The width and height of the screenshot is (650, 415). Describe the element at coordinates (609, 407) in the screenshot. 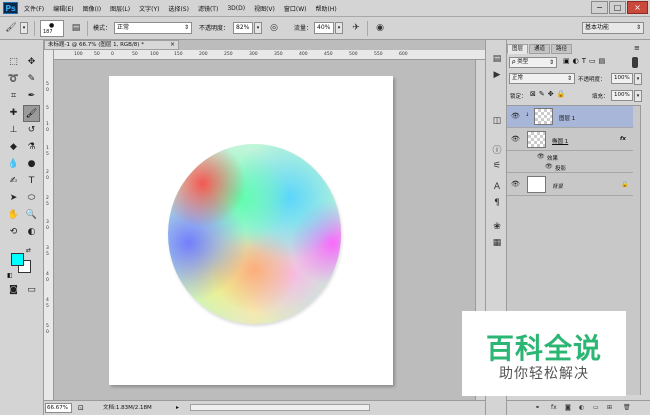

I see `new-layer-icon: ⊞` at that location.